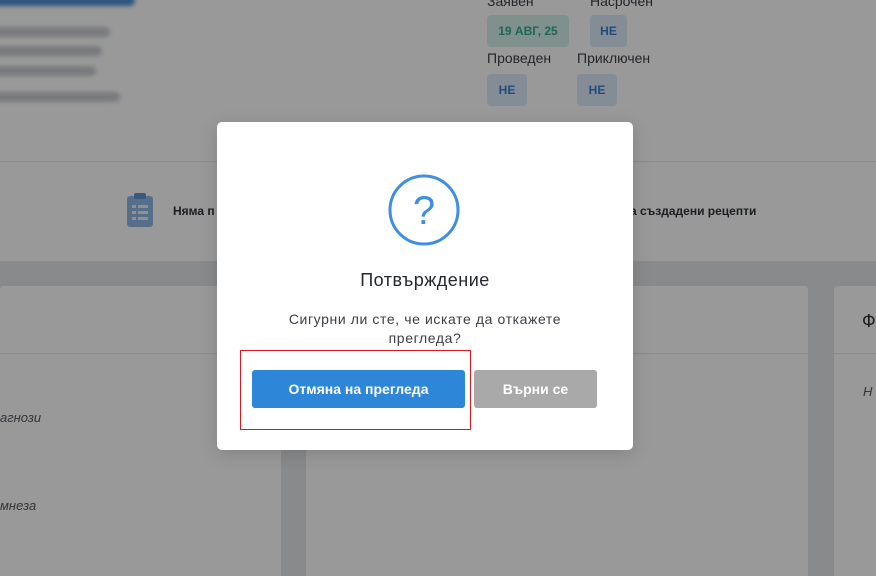 The width and height of the screenshot is (876, 576). I want to click on go-back-button: Върни се, so click(535, 389).